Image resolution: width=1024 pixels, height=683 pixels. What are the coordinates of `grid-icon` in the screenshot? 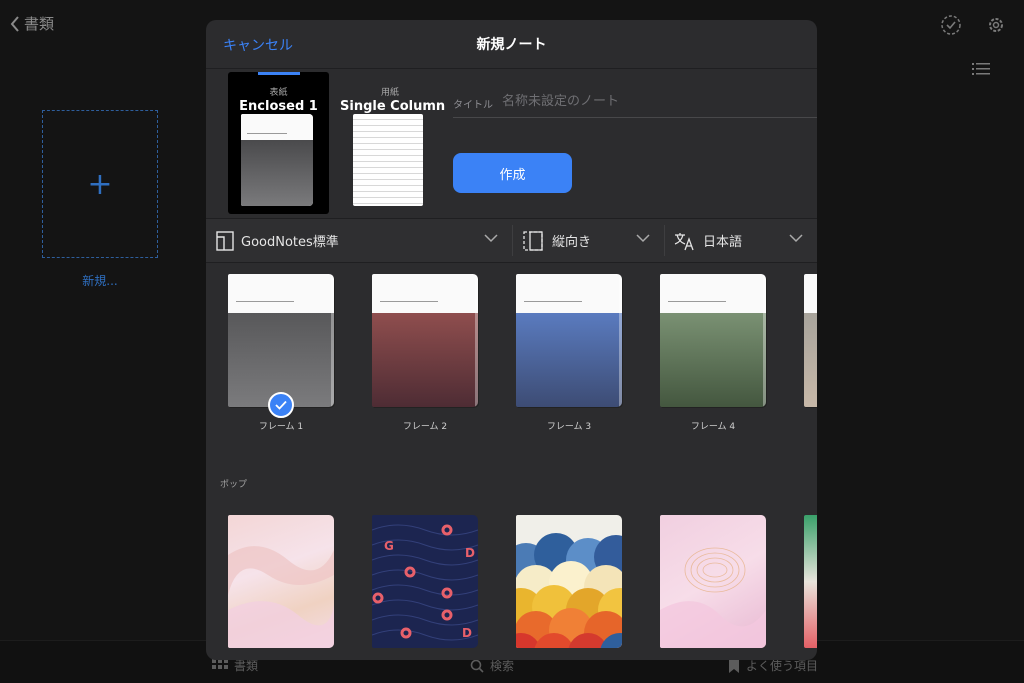 It's located at (220, 663).